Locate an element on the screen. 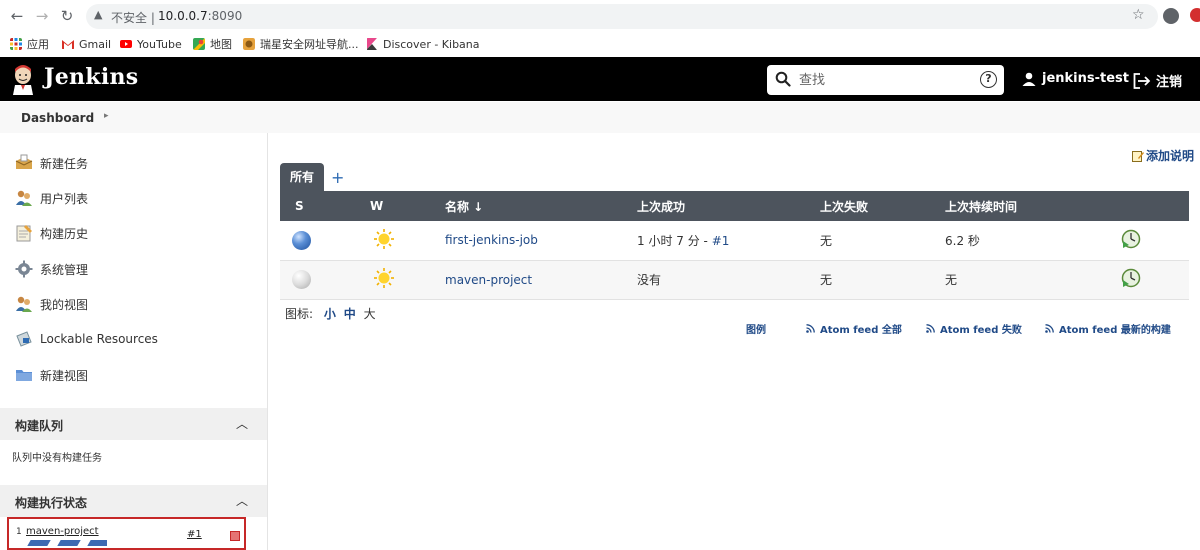  warning-icon: ▲ is located at coordinates (98, 14).